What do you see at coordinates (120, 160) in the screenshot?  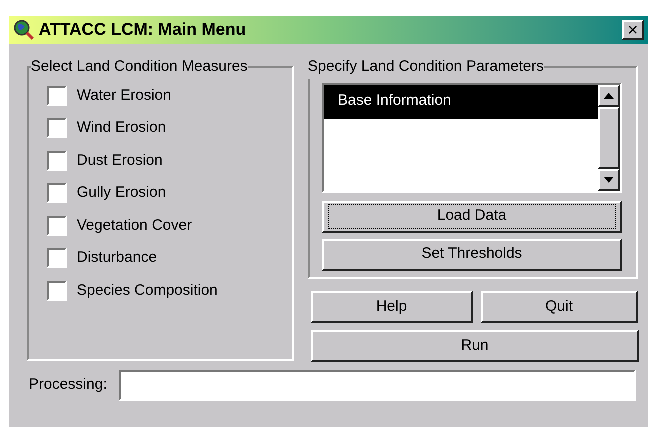 I see `checkbox-label: Dust Erosion` at bounding box center [120, 160].